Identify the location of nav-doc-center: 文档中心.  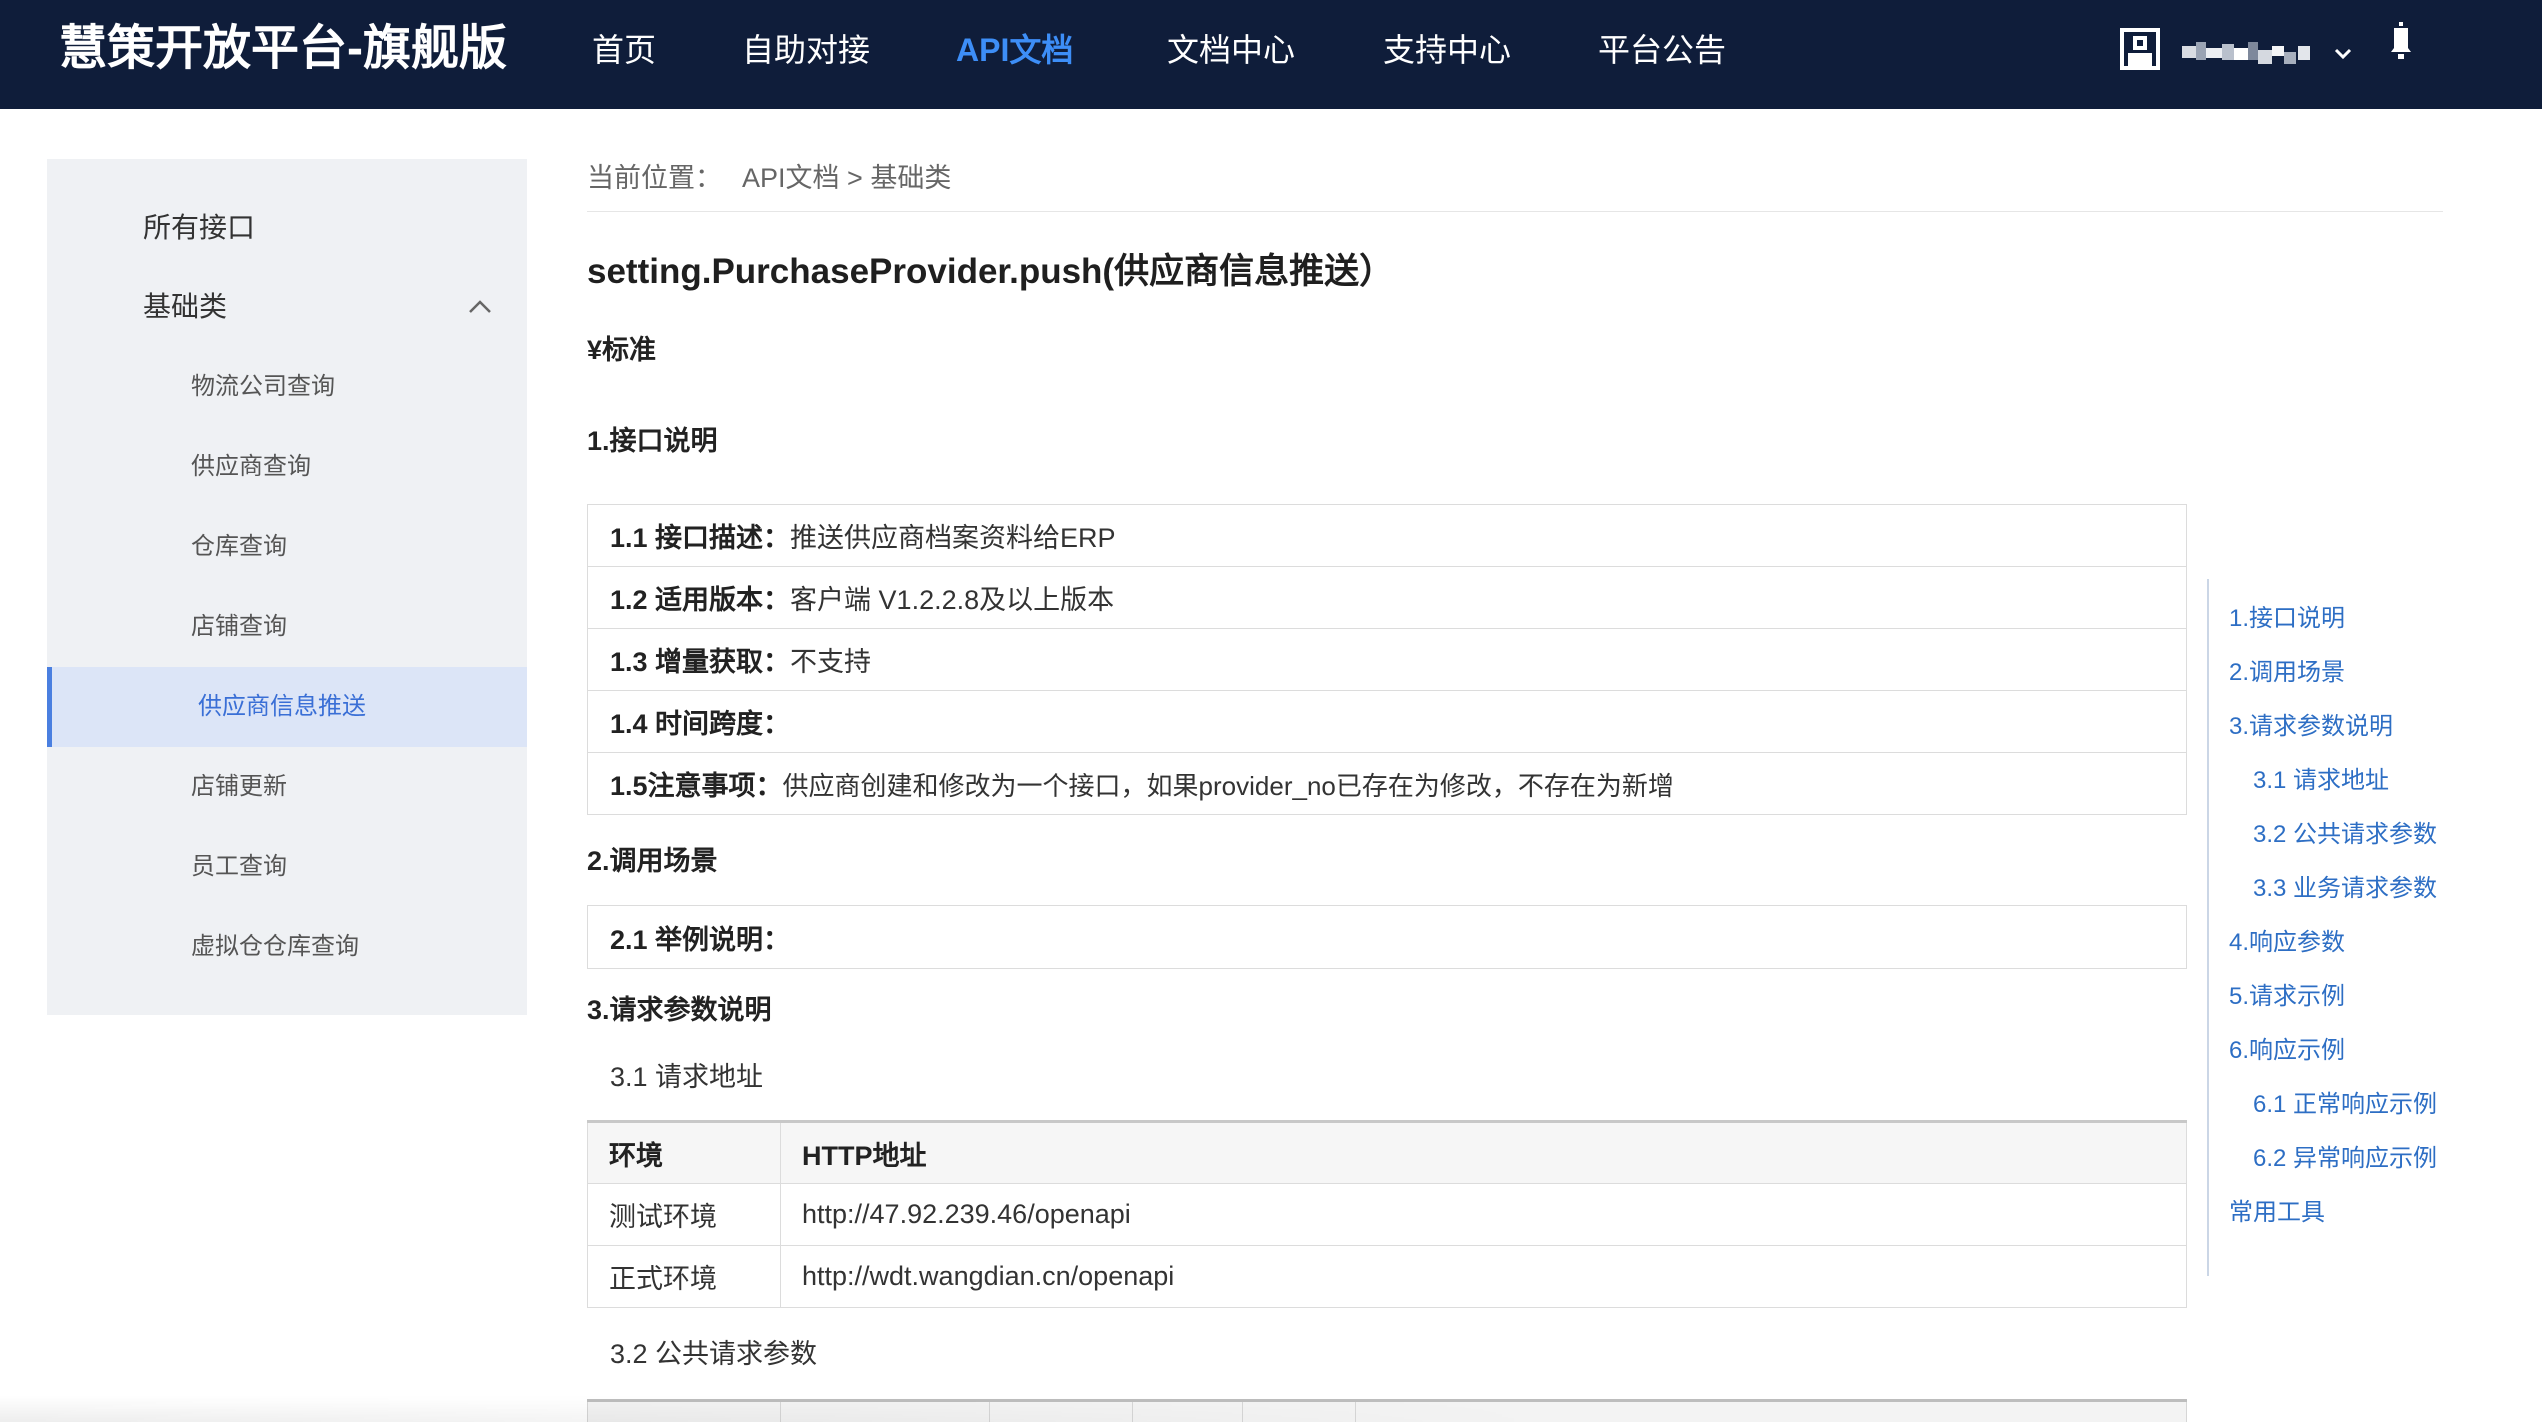
(1231, 50).